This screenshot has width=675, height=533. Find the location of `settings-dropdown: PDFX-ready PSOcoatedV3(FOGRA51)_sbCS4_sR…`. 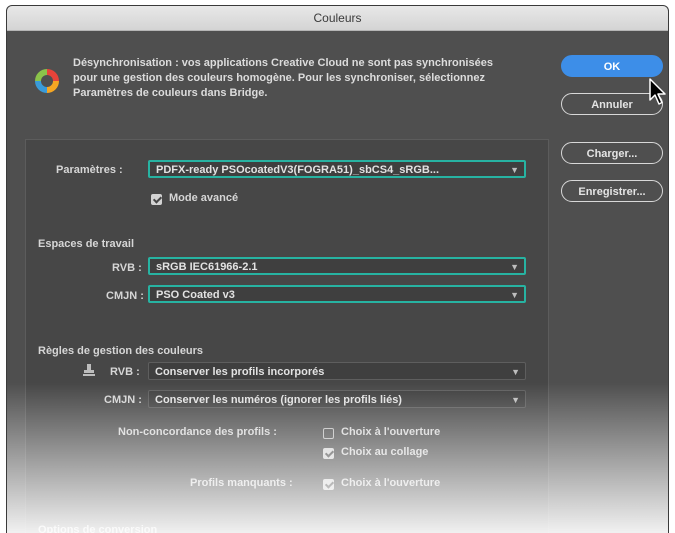

settings-dropdown: PDFX-ready PSOcoatedV3(FOGRA51)_sbCS4_sR… is located at coordinates (337, 169).